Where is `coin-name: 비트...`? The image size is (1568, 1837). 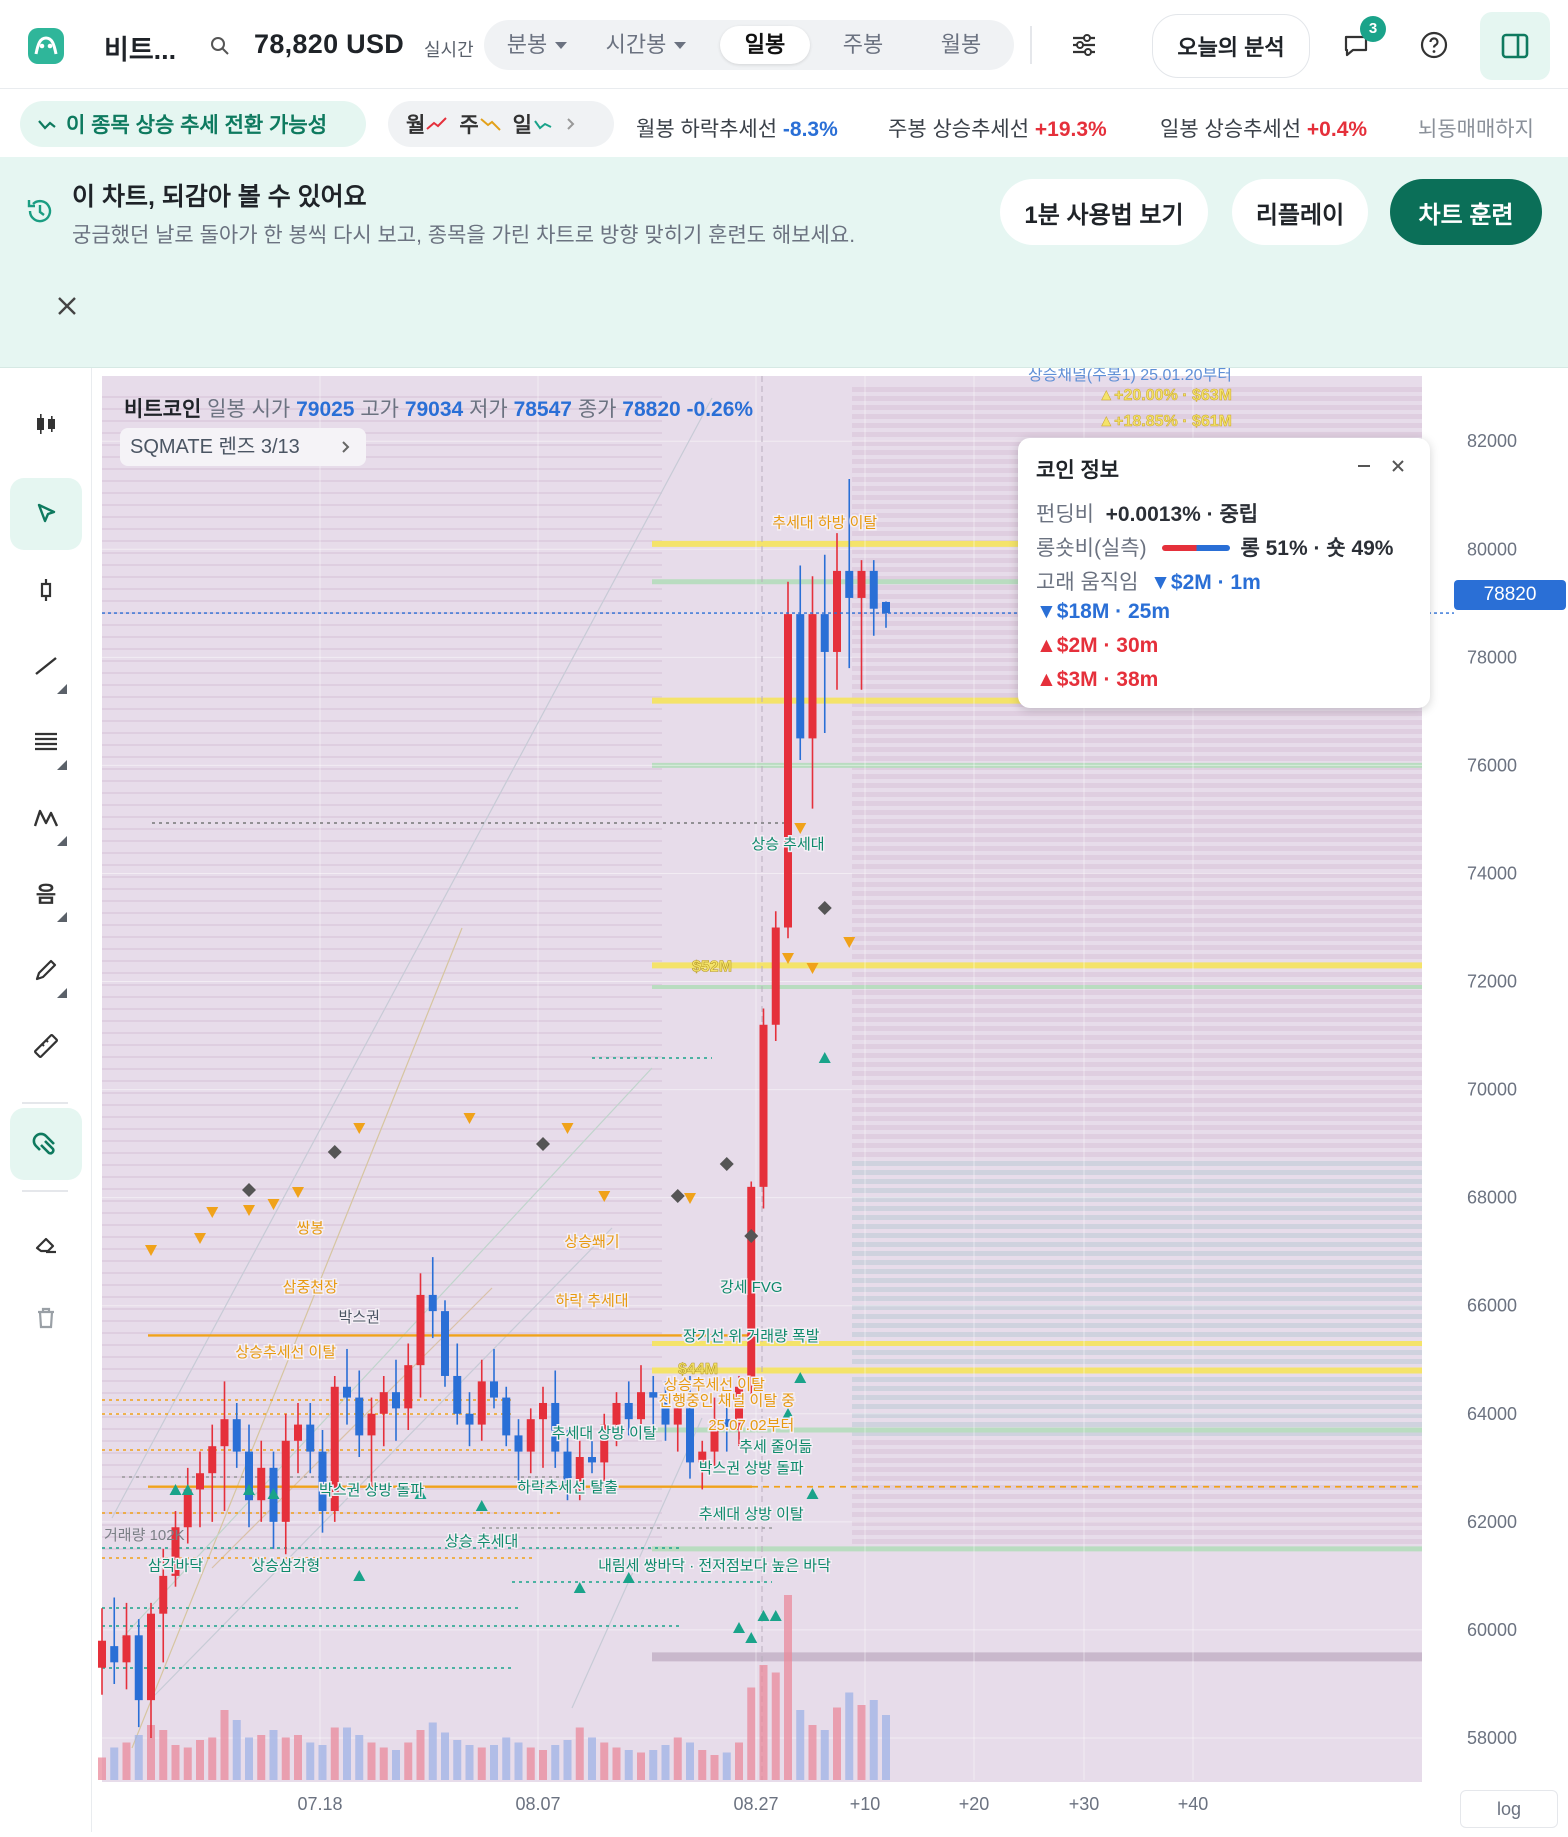
coin-name: 비트... is located at coordinates (140, 47).